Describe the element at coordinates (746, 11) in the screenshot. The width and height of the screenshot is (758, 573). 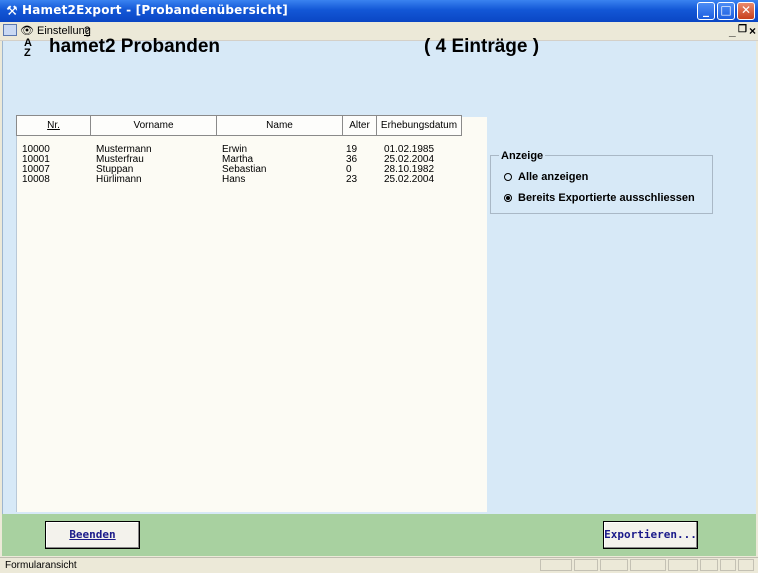
I see `close-button: ✕` at that location.